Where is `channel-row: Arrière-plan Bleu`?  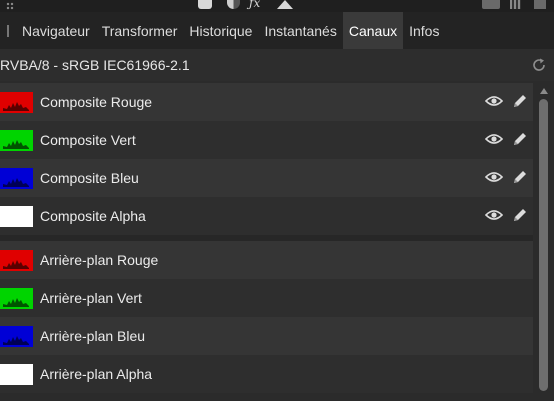 channel-row: Arrière-plan Bleu is located at coordinates (266, 336).